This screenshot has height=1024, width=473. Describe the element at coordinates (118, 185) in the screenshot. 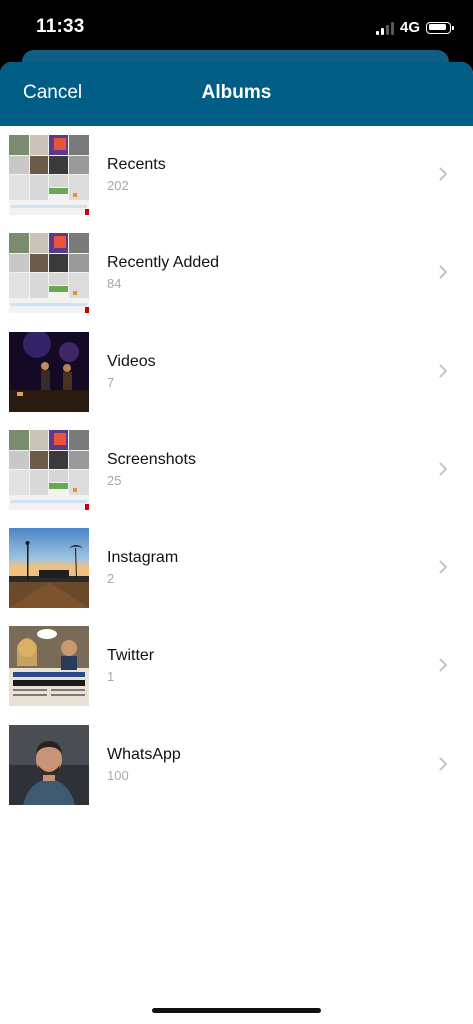

I see `album-count: 202` at that location.